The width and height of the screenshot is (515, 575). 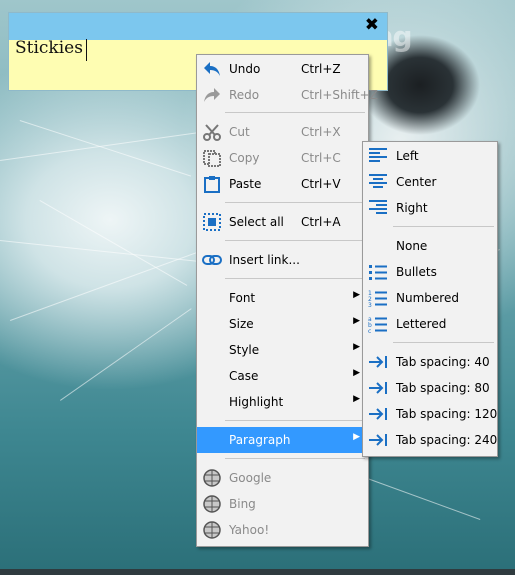 I want to click on menu-shortcut: Ctrl+A, so click(x=321, y=222).